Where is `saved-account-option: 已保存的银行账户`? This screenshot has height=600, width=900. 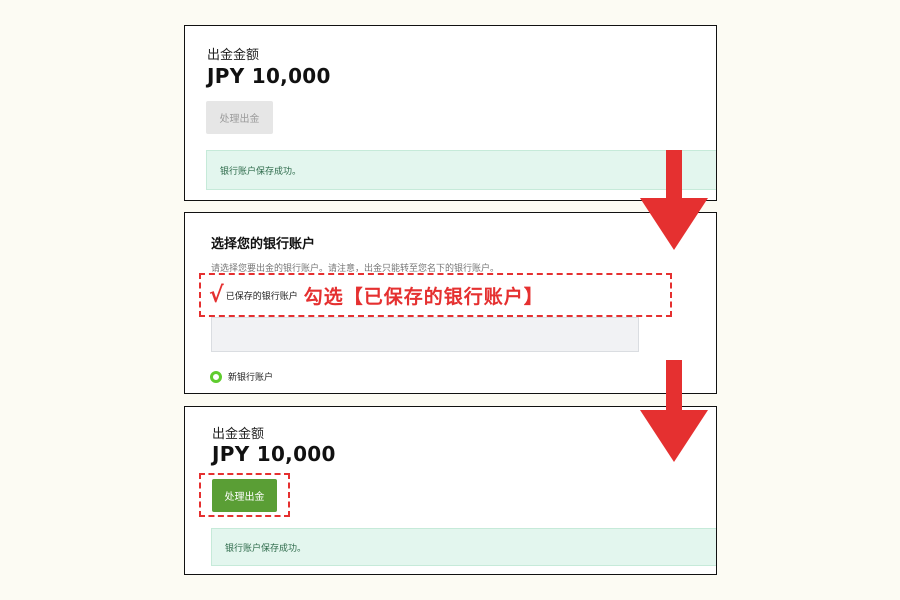
saved-account-option: 已保存的银行账户 is located at coordinates (262, 295).